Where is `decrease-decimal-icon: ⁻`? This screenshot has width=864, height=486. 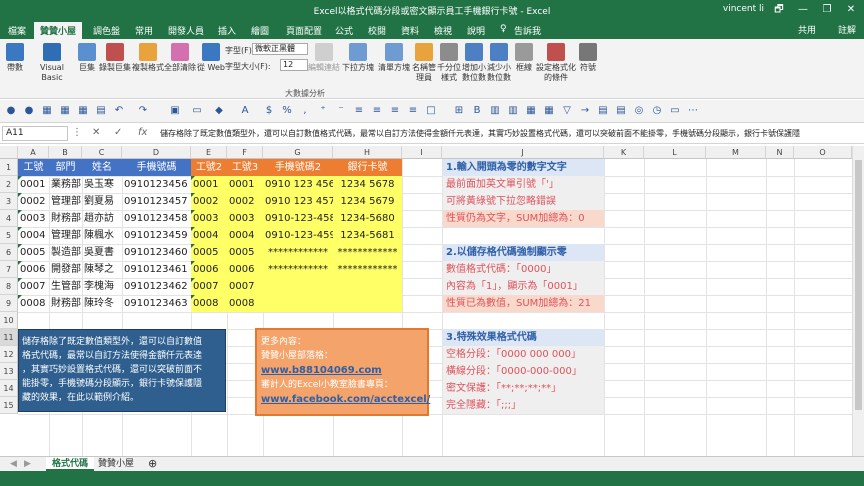
decrease-decimal-icon: ⁻ is located at coordinates (341, 111).